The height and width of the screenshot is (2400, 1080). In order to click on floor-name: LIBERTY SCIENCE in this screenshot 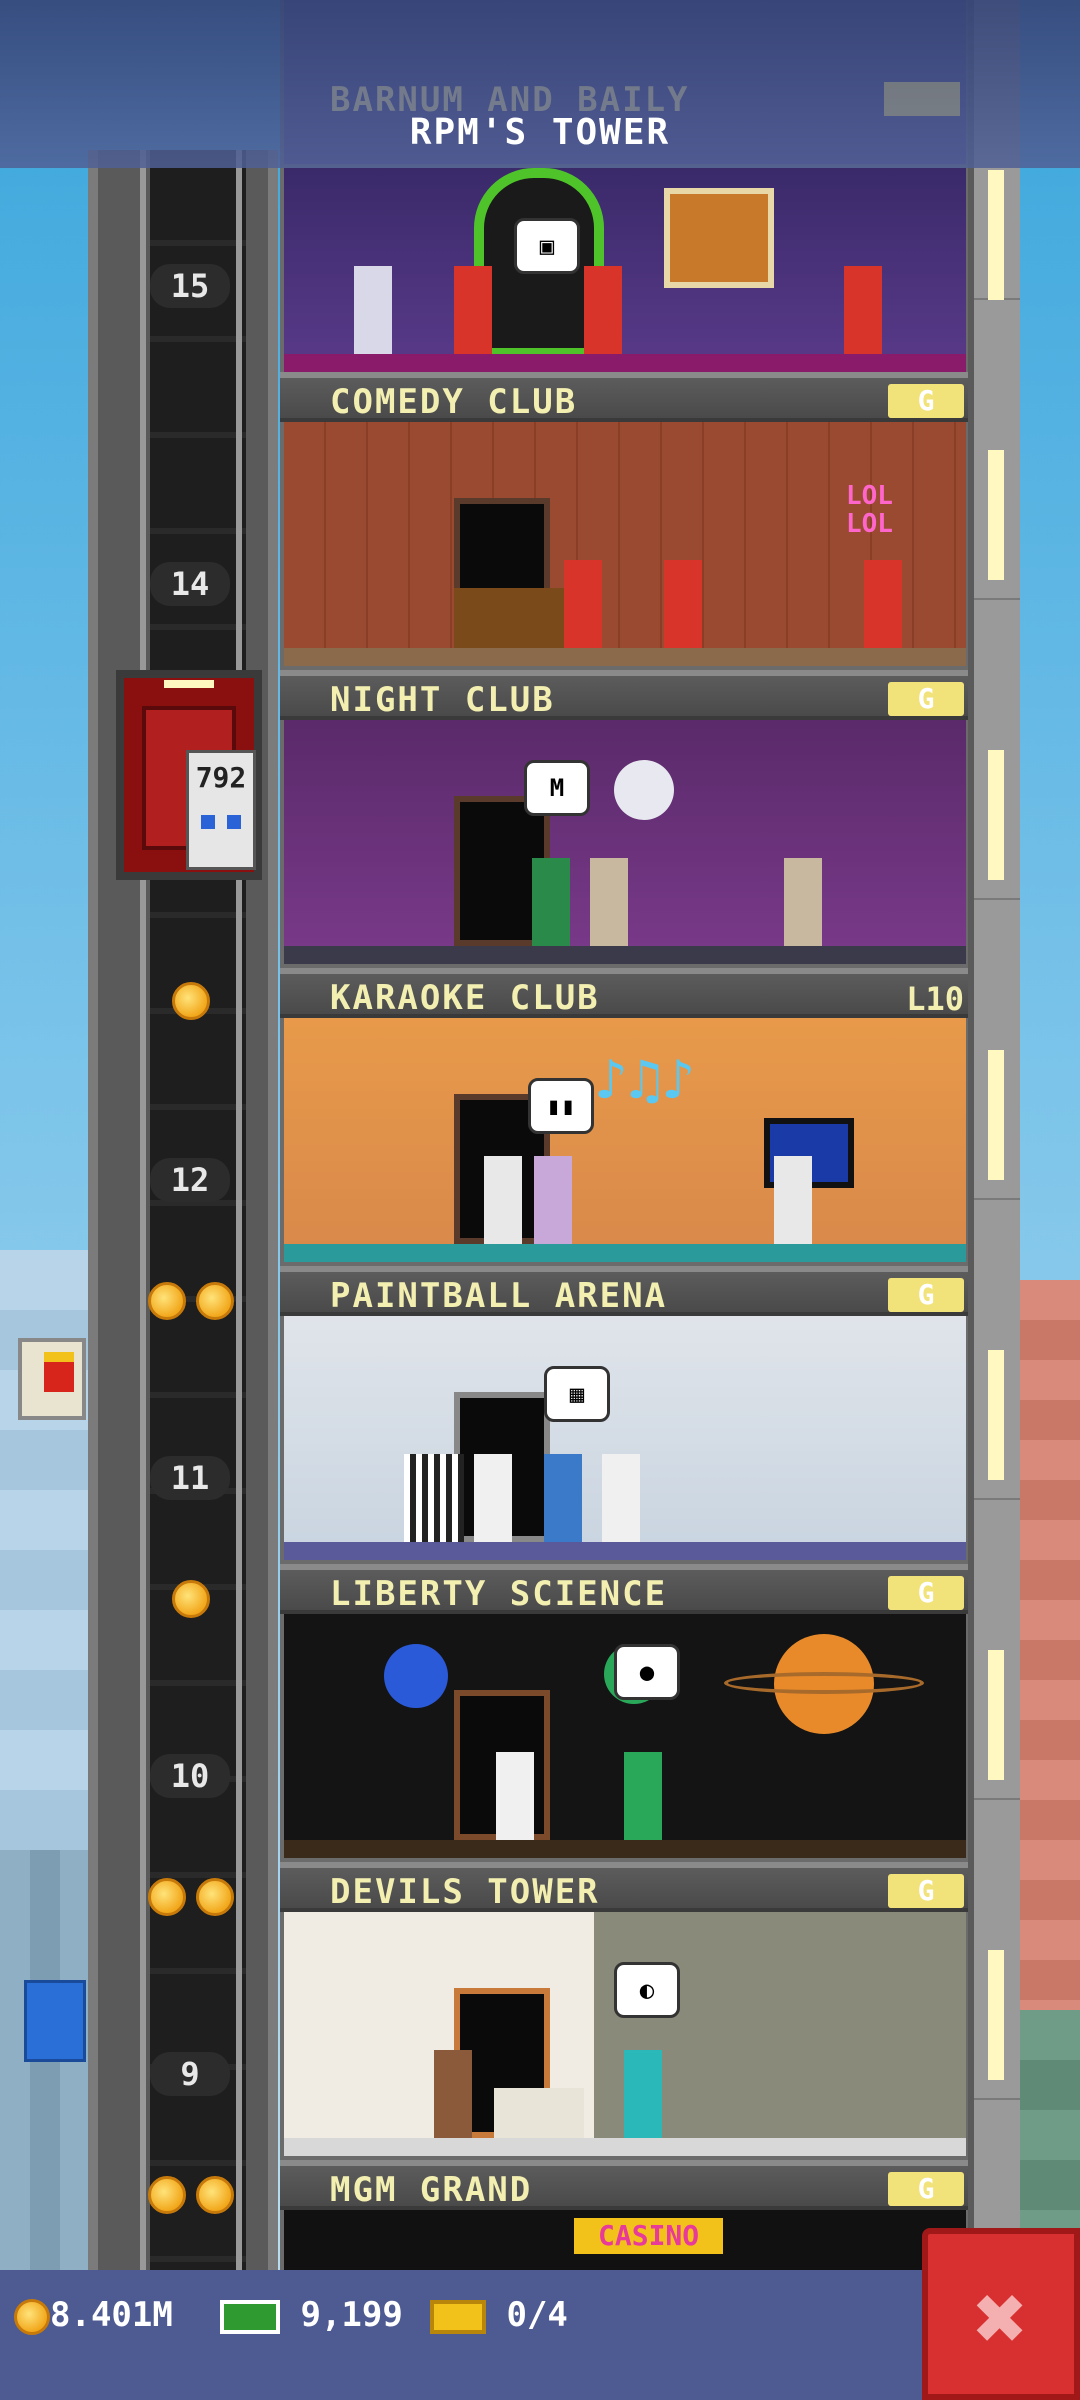, I will do `click(499, 1594)`.